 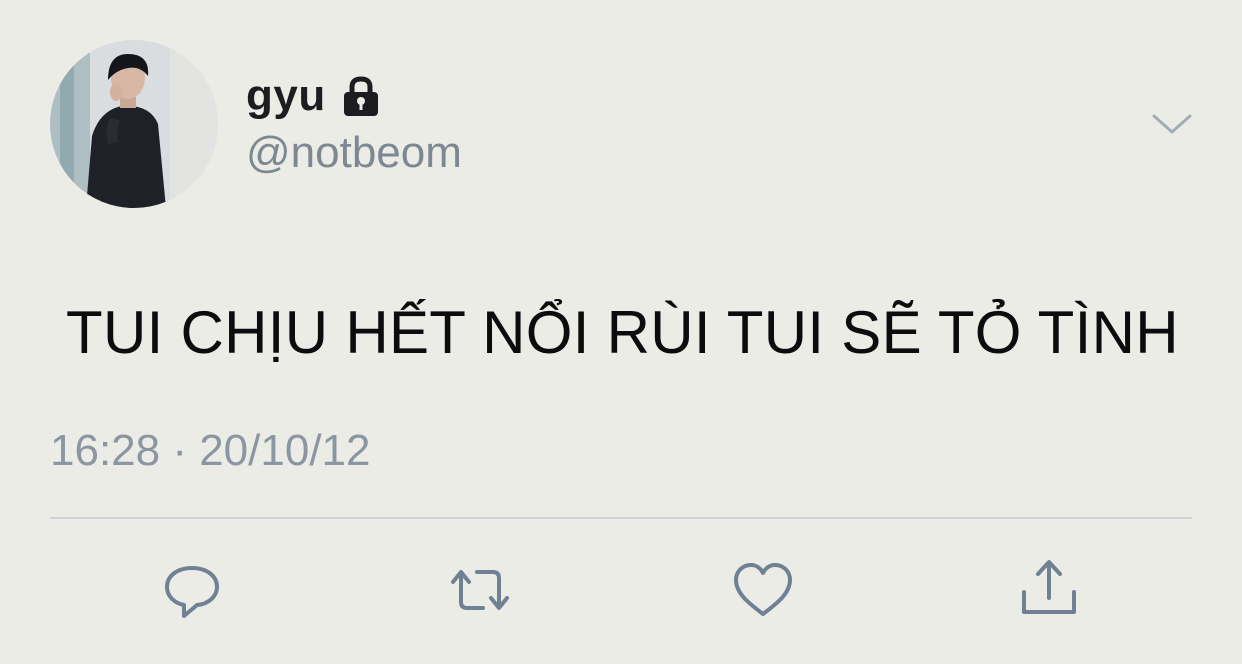 What do you see at coordinates (621, 518) in the screenshot?
I see `divider` at bounding box center [621, 518].